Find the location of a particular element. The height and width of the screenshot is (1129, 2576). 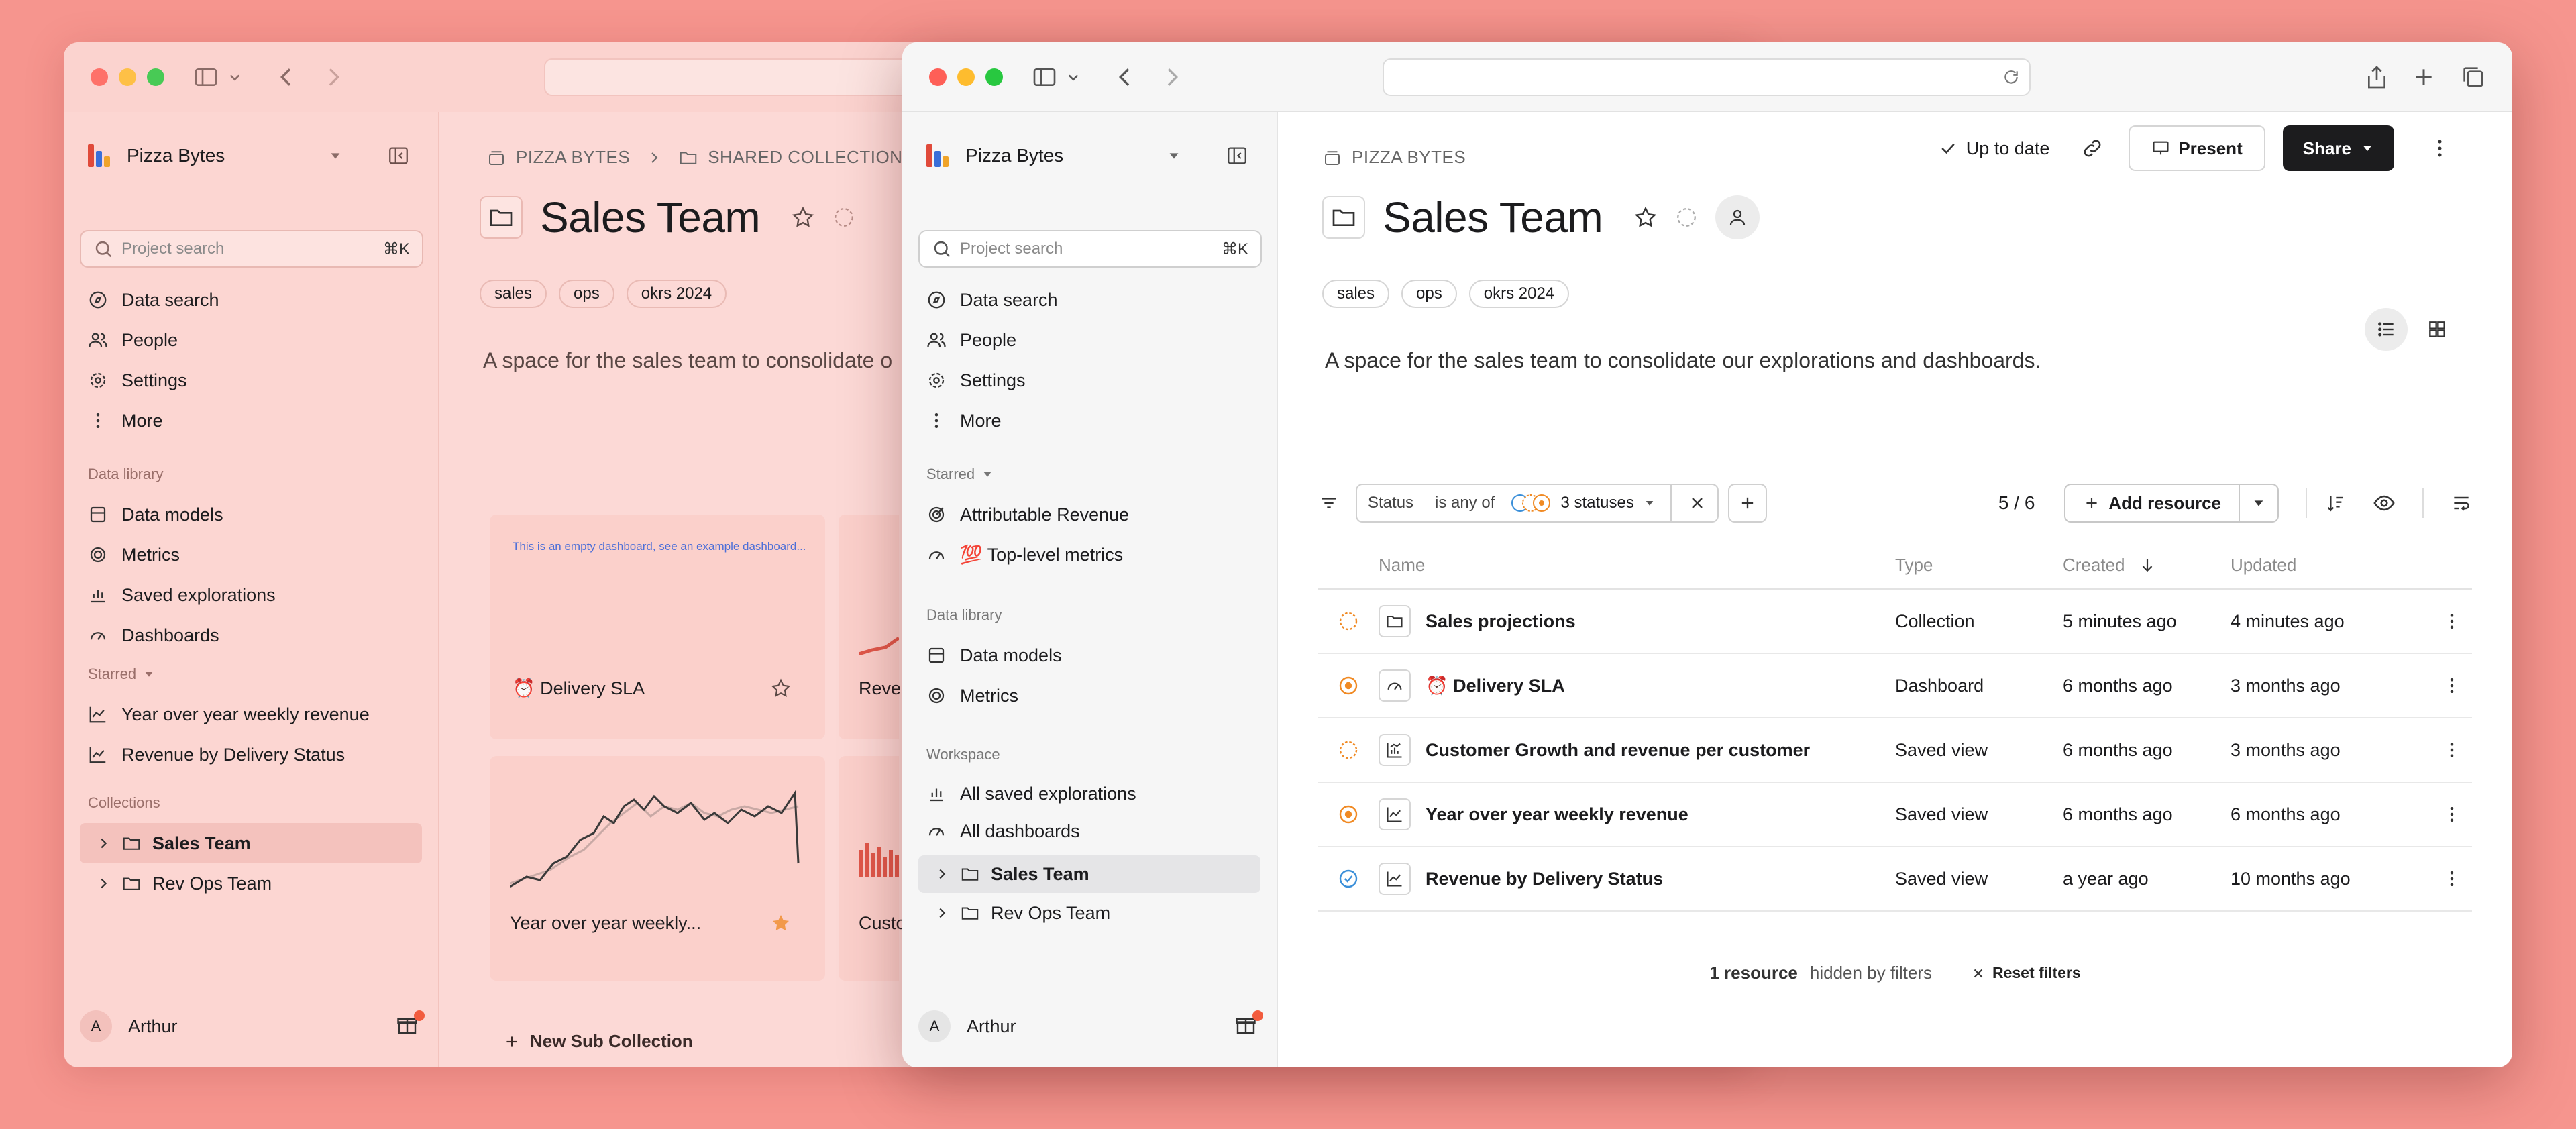

tab-overview-icon is located at coordinates (2473, 77).